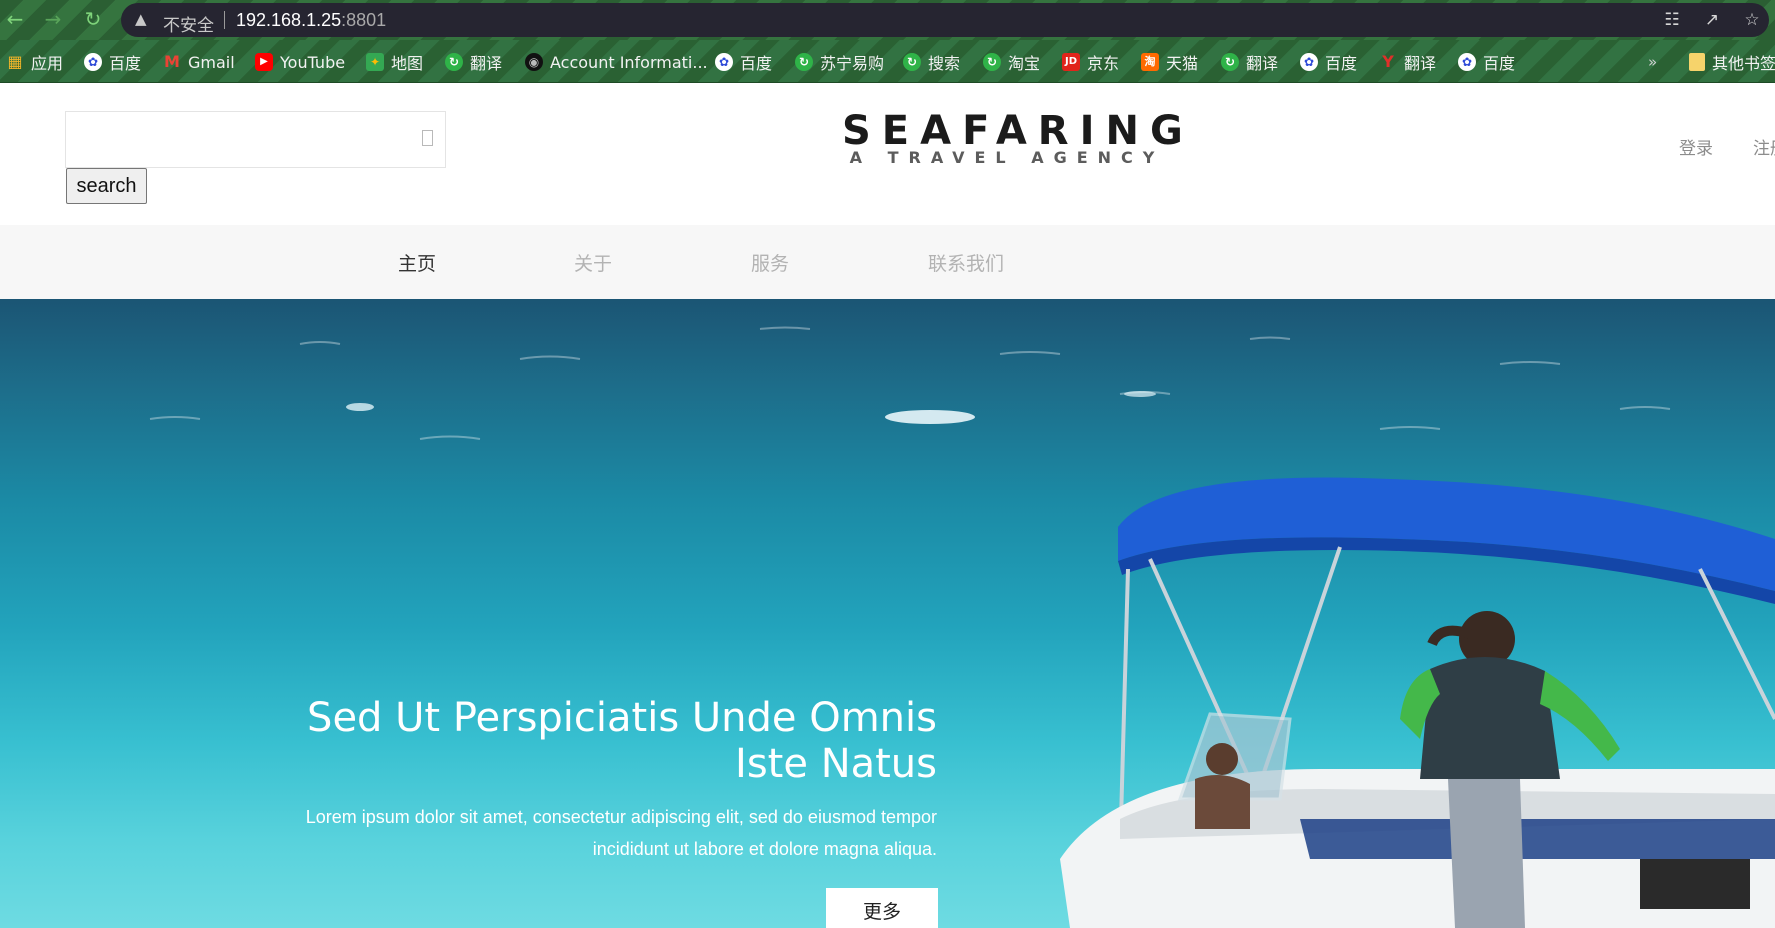 The height and width of the screenshot is (928, 1775). Describe the element at coordinates (53, 19) in the screenshot. I see `forward-arrow-icon: →` at that location.